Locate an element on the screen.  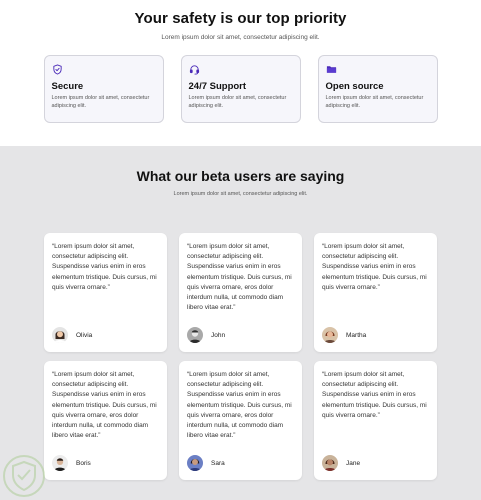
testimonial-author: Boris is located at coordinates (71, 463).